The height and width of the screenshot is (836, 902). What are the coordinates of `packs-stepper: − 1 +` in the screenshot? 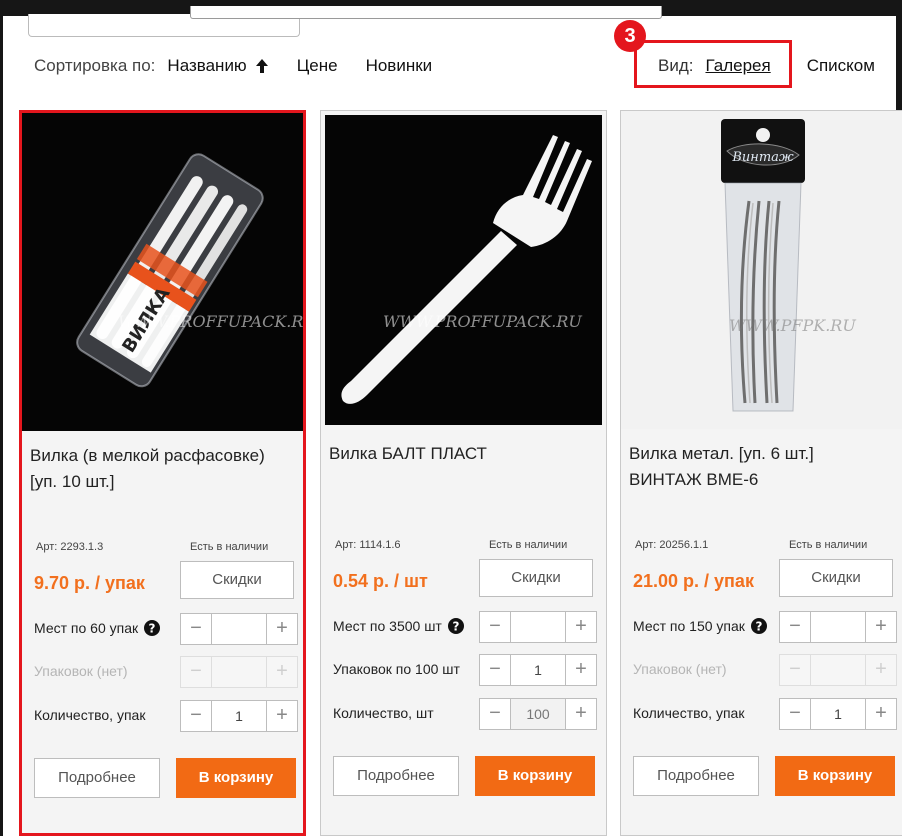 It's located at (538, 670).